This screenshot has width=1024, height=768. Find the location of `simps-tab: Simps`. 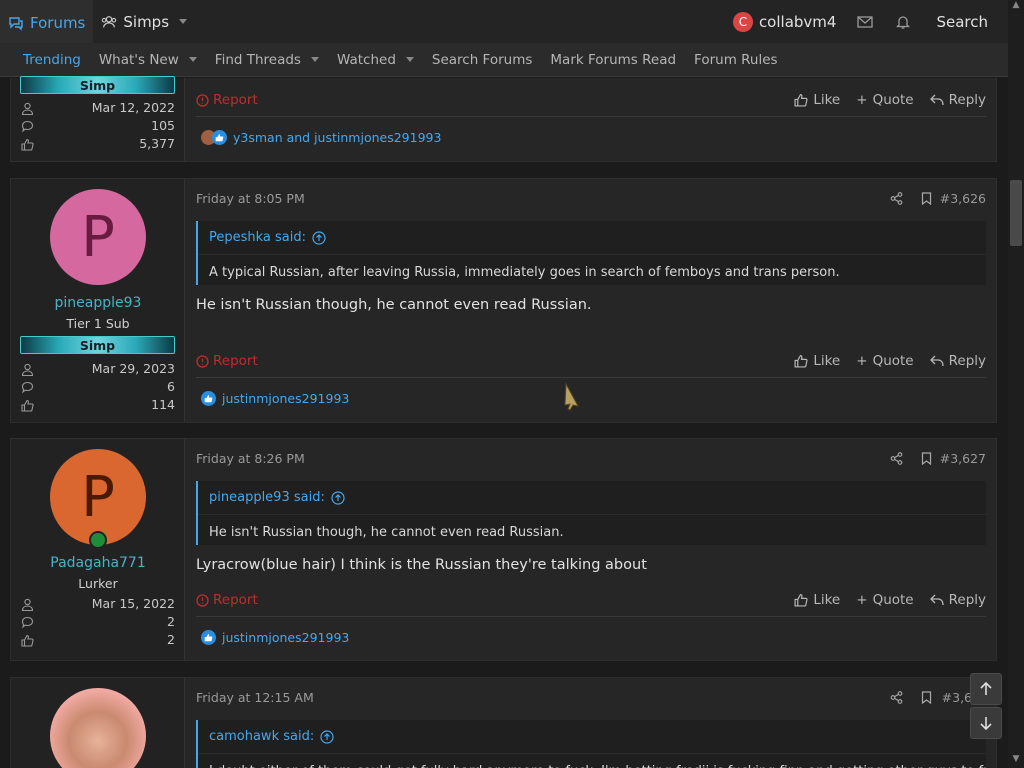

simps-tab: Simps is located at coordinates (144, 21).